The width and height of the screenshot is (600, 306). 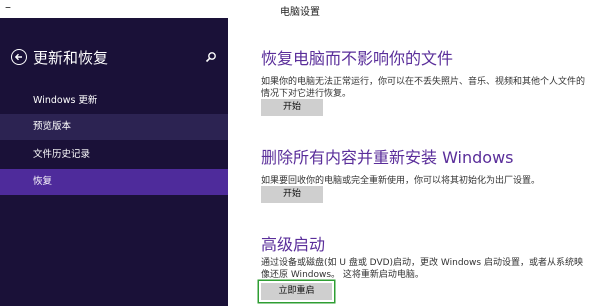 I want to click on section-title-refresh: 恢复电脑而不影响你的文件, so click(x=357, y=58).